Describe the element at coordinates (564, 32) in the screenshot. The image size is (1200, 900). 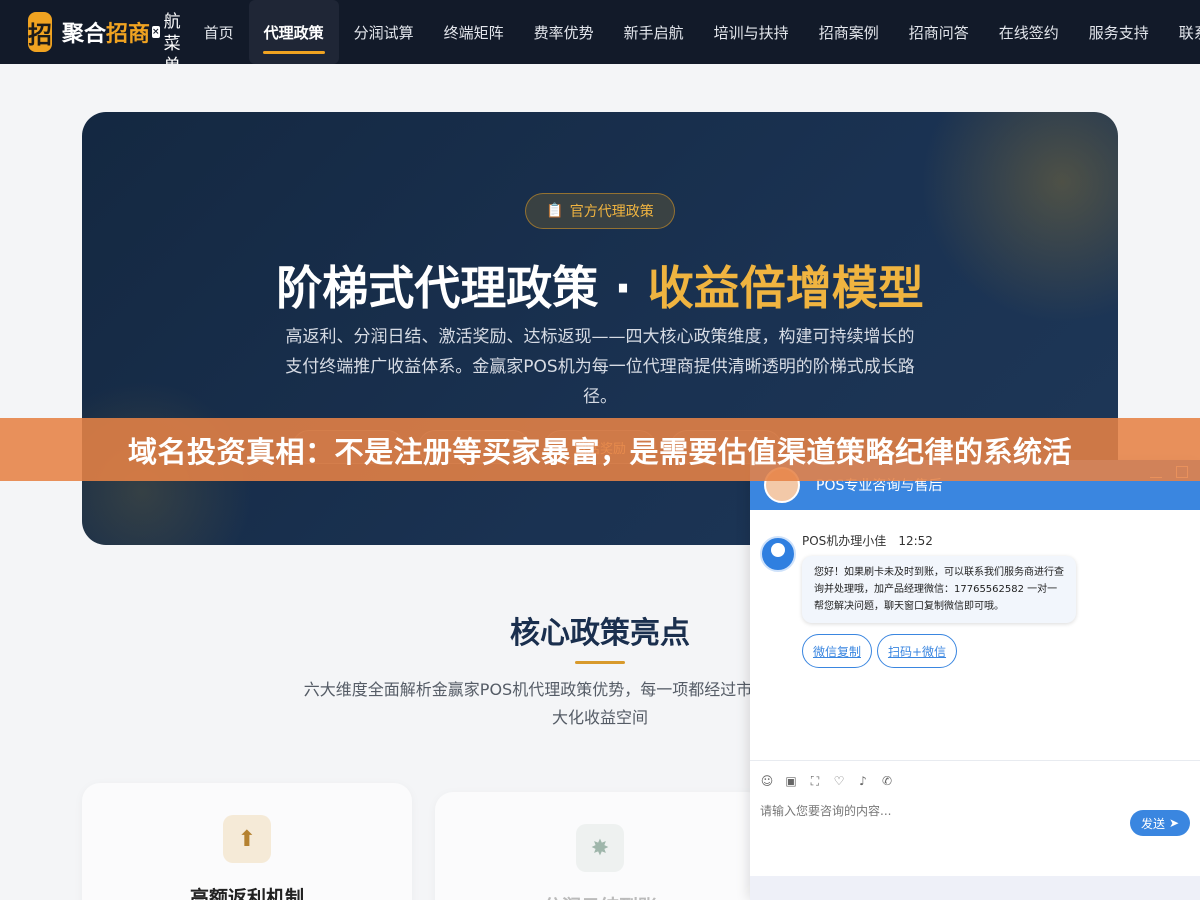
I see `nav-item: 费率优势` at that location.